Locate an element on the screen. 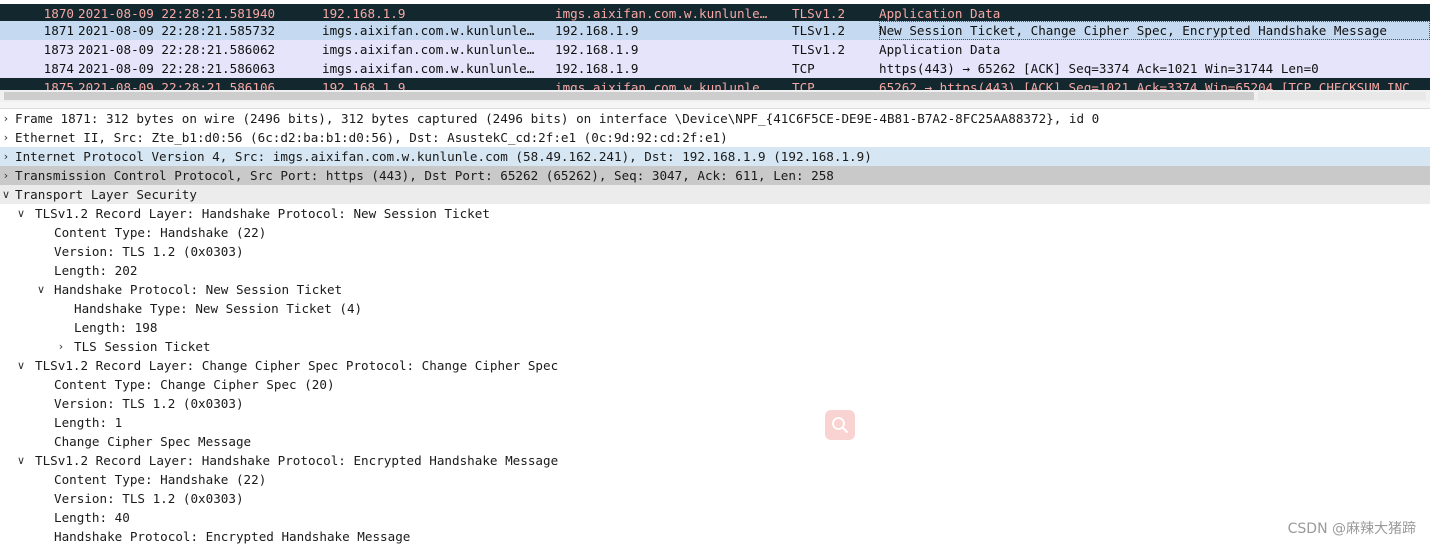  detail-row: Handshake Type: New Session Ticket (4) is located at coordinates (715, 308).